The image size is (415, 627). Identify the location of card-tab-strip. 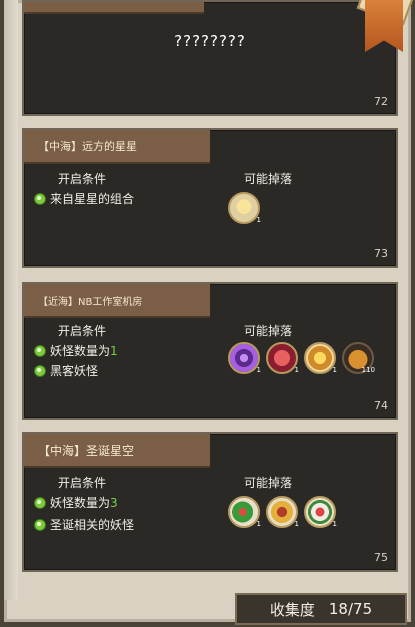
(114, 8).